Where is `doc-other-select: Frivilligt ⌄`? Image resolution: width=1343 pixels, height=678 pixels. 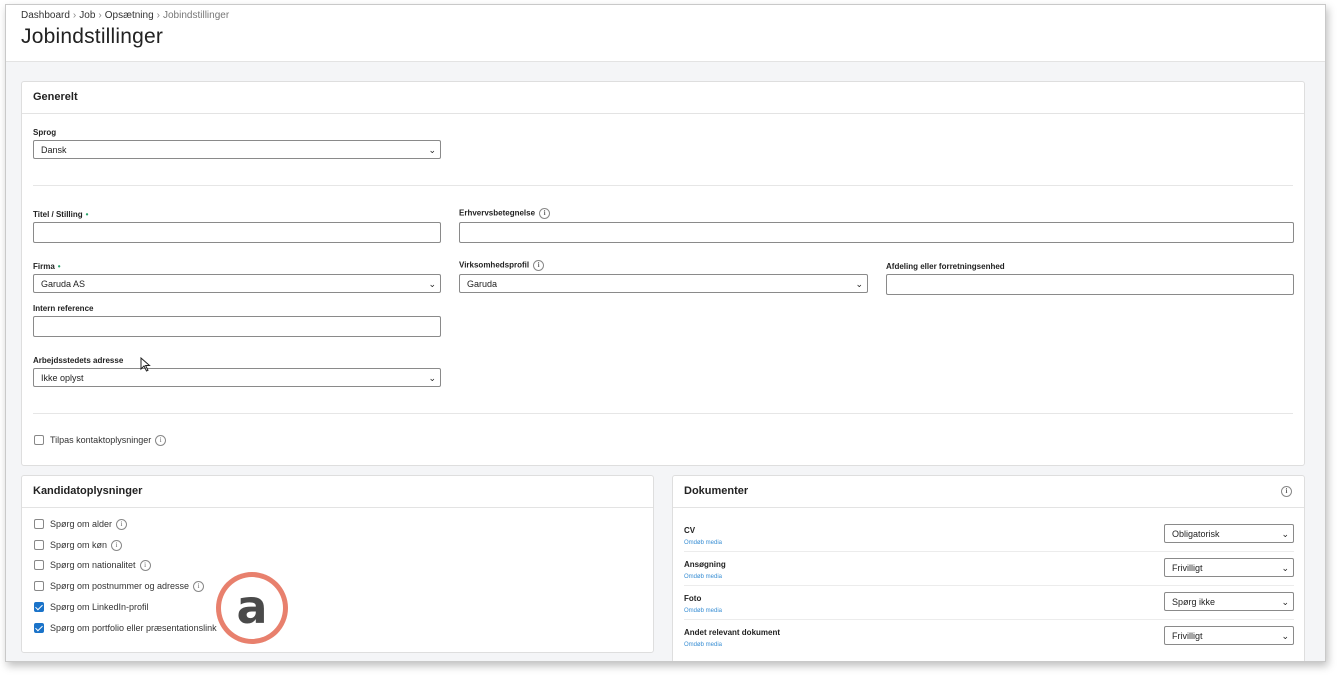
doc-other-select: Frivilligt ⌄ is located at coordinates (1229, 635).